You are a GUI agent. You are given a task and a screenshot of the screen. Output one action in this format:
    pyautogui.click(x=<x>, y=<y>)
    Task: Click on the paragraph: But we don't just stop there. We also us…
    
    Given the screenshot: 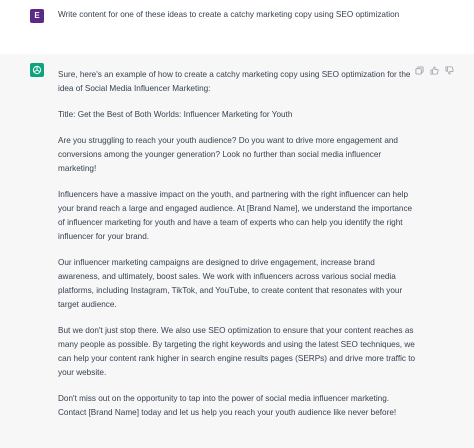 What is the action you would take?
    pyautogui.click(x=237, y=351)
    